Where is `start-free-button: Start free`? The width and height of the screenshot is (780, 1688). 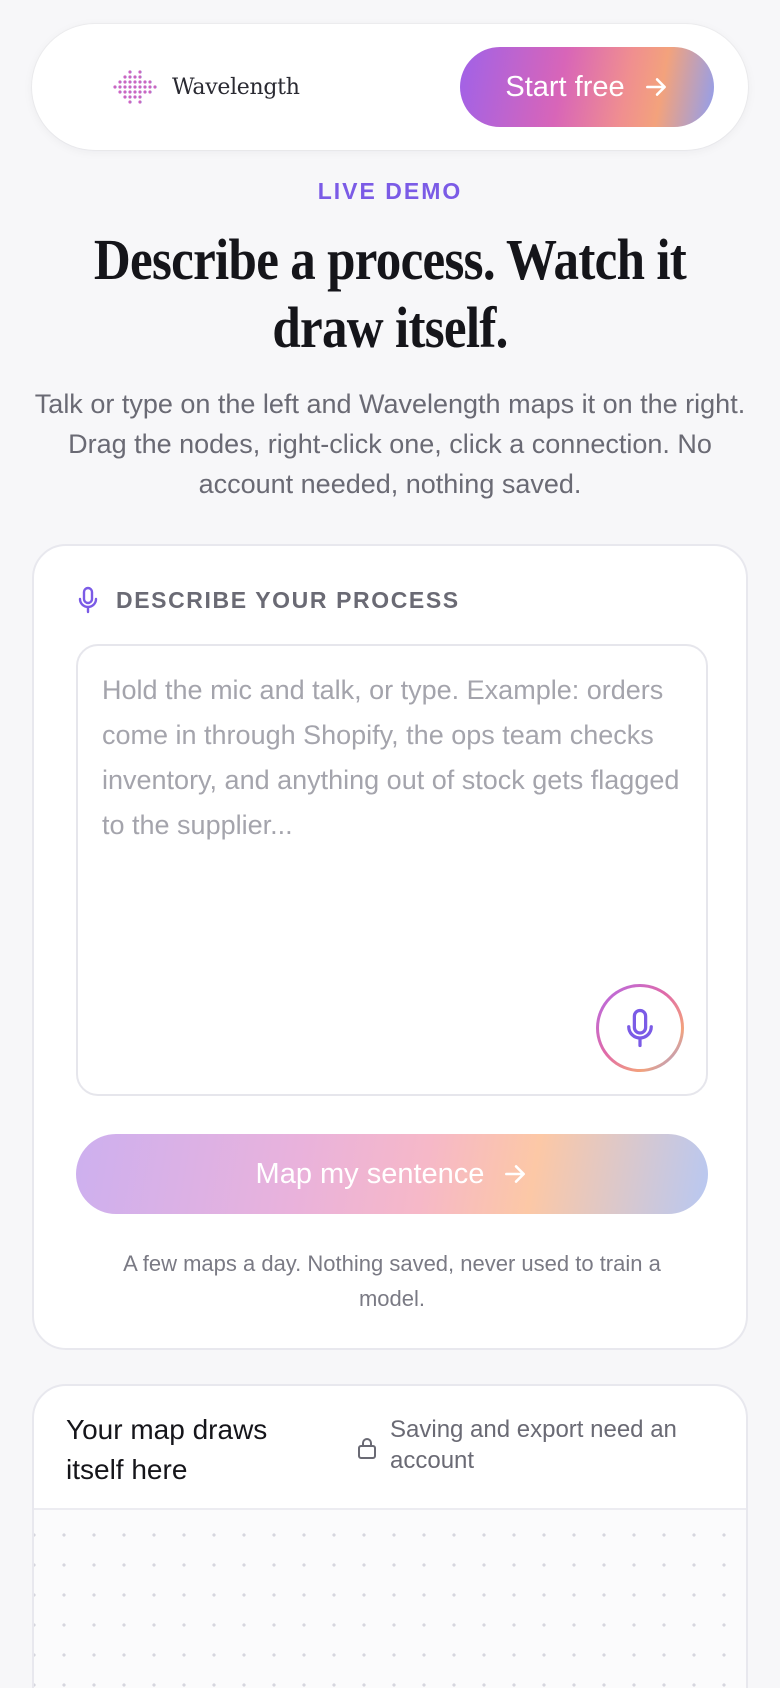
start-free-button: Start free is located at coordinates (587, 87).